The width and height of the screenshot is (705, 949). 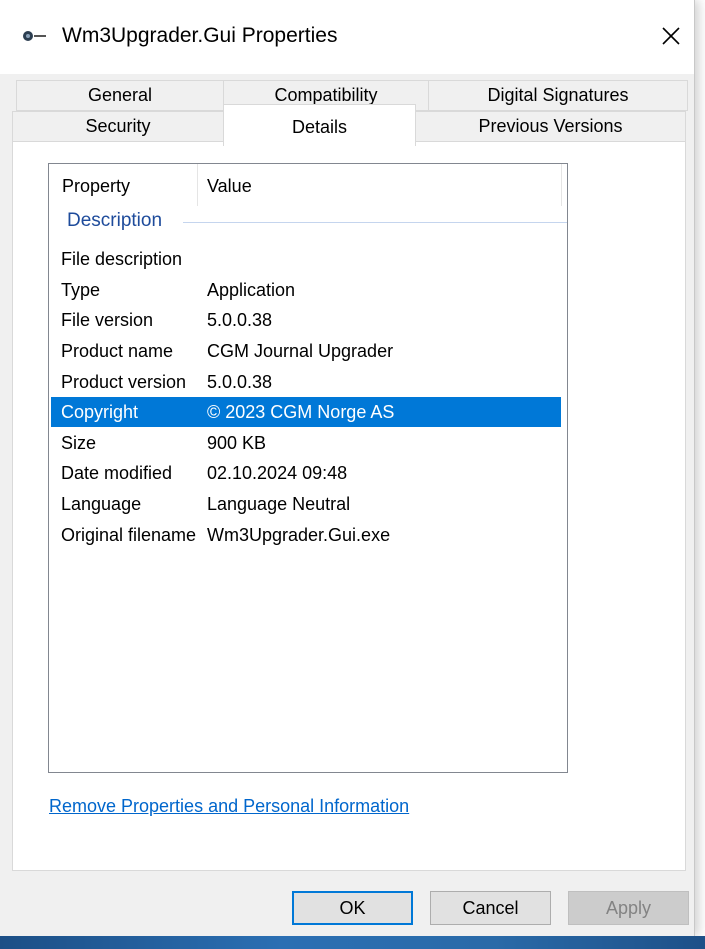 I want to click on property-name: Product name, so click(x=117, y=351).